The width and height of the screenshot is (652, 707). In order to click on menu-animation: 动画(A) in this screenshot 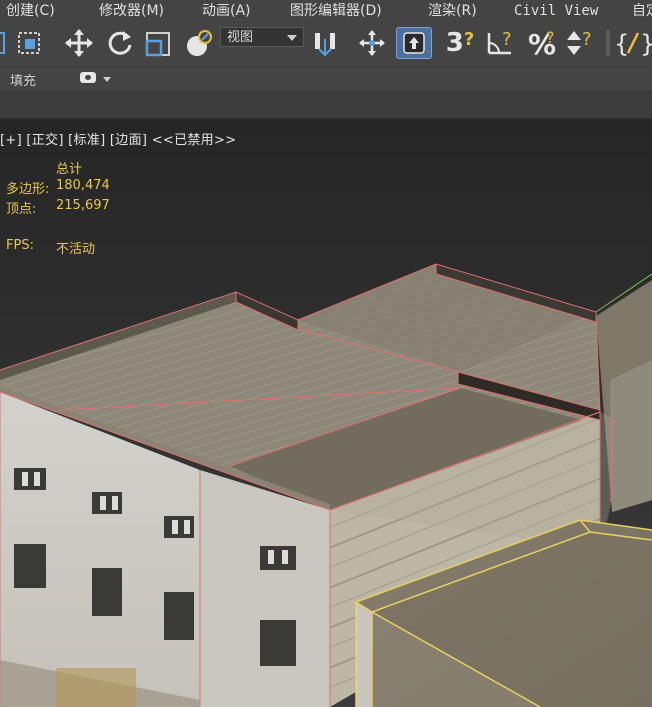, I will do `click(226, 11)`.